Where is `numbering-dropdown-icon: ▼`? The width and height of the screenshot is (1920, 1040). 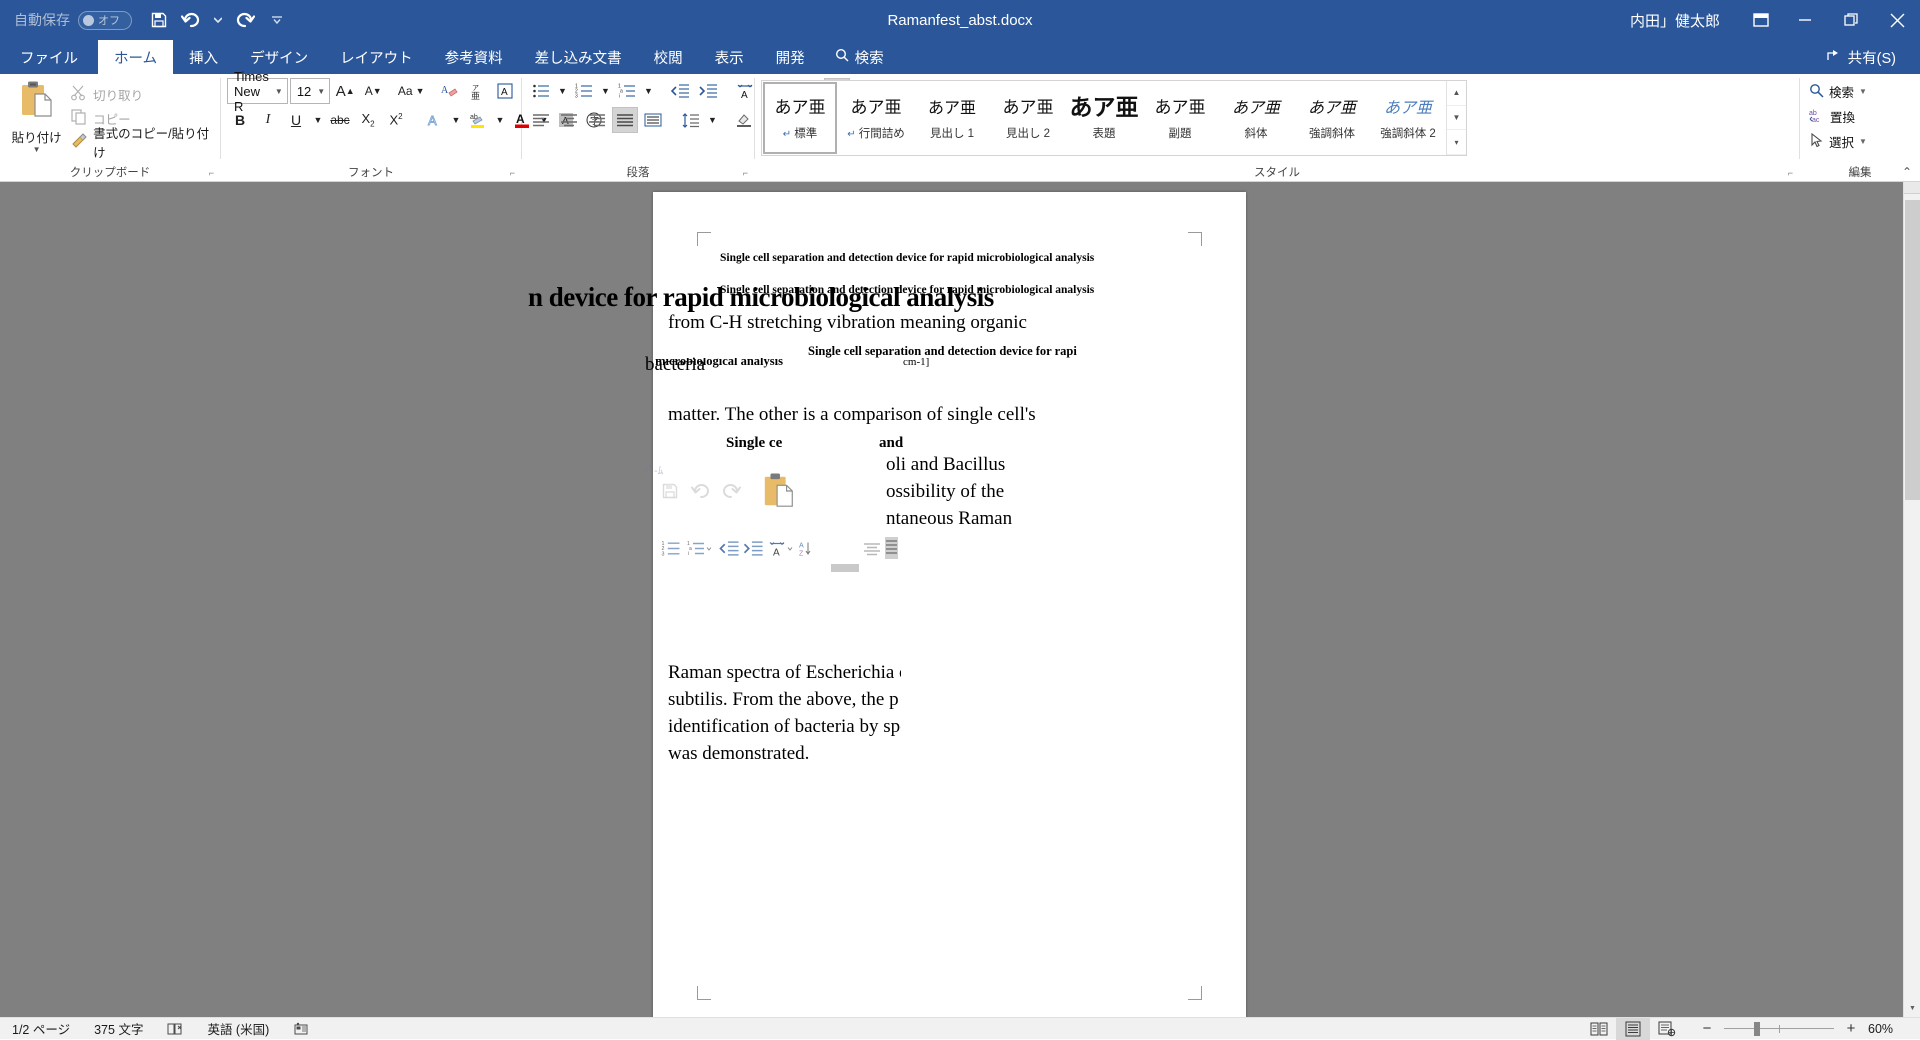 numbering-dropdown-icon: ▼ is located at coordinates (605, 91).